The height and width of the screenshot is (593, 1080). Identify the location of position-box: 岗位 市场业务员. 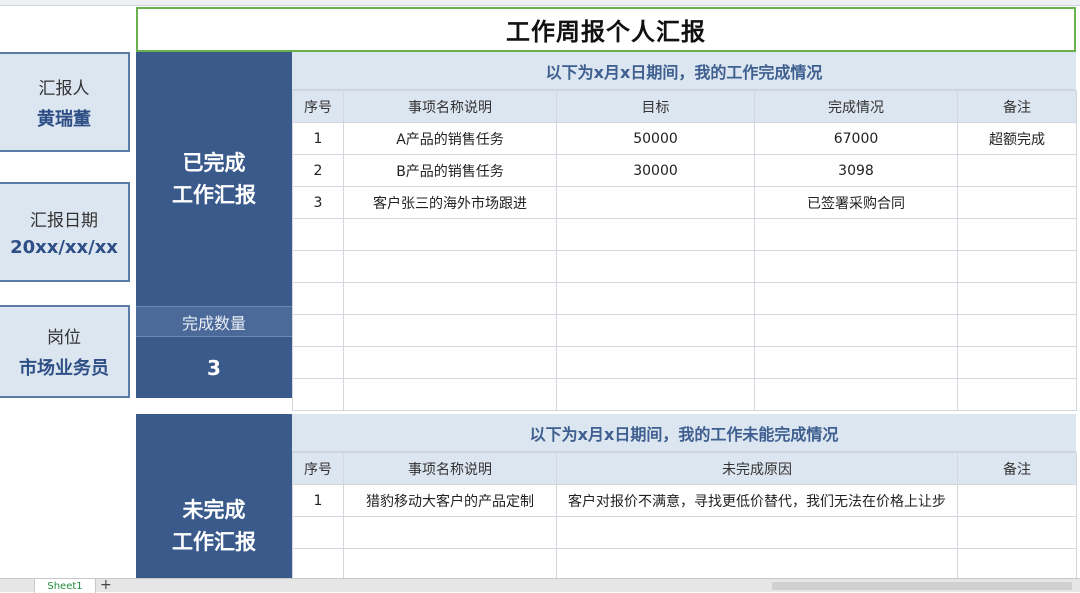
(65, 351).